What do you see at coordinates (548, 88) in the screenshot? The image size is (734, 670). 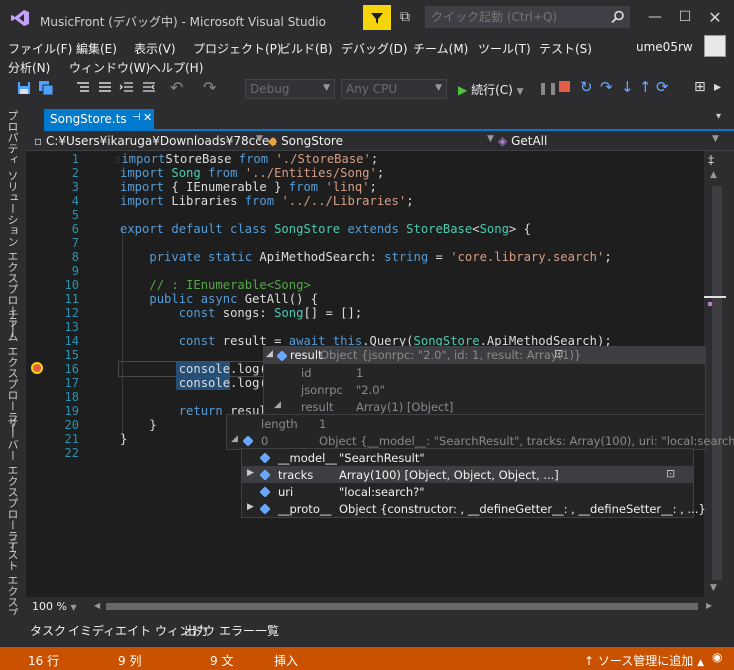 I see `pause-icon: ❚❚` at bounding box center [548, 88].